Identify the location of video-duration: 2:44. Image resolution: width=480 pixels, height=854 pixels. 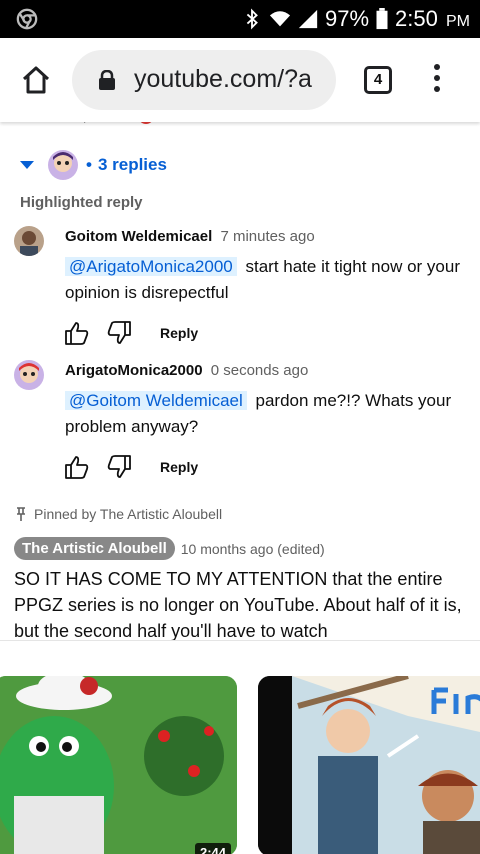
(212, 848).